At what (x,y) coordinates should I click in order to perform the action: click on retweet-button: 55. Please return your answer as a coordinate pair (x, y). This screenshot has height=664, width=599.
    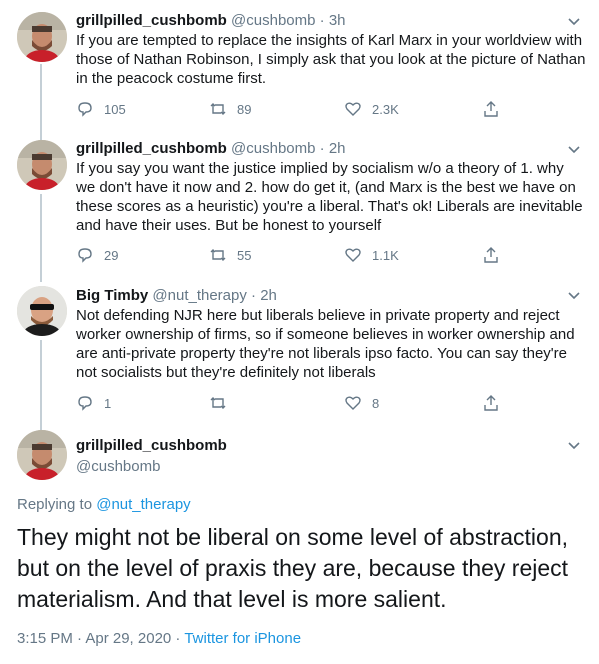
    Looking at the image, I should click on (230, 255).